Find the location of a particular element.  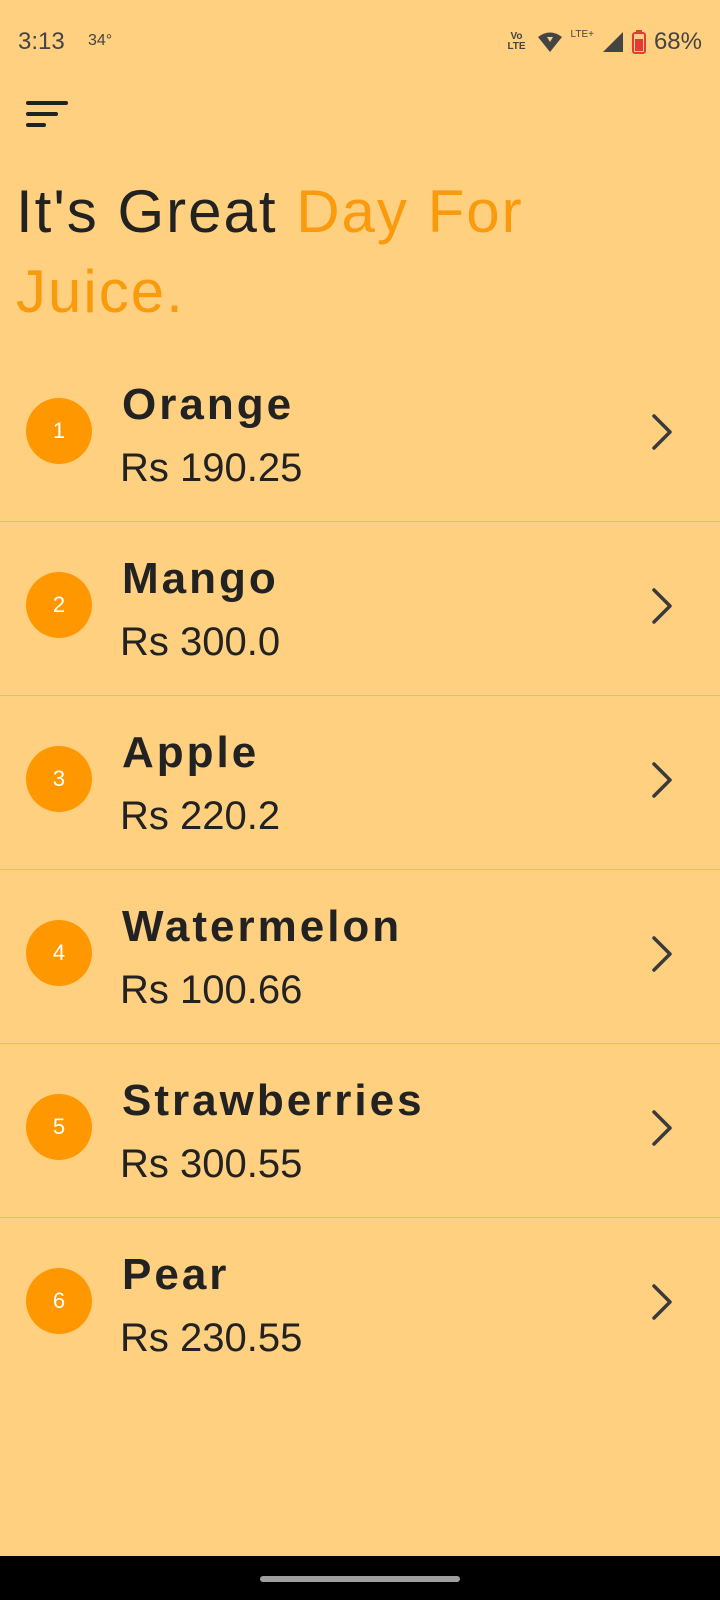

battery-percentage: 68% is located at coordinates (677, 41).